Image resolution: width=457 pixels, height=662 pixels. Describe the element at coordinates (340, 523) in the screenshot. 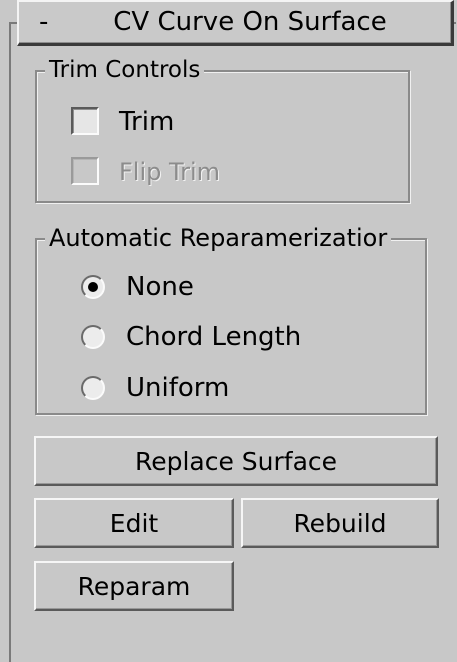

I see `rebuild-button: Rebuild` at that location.